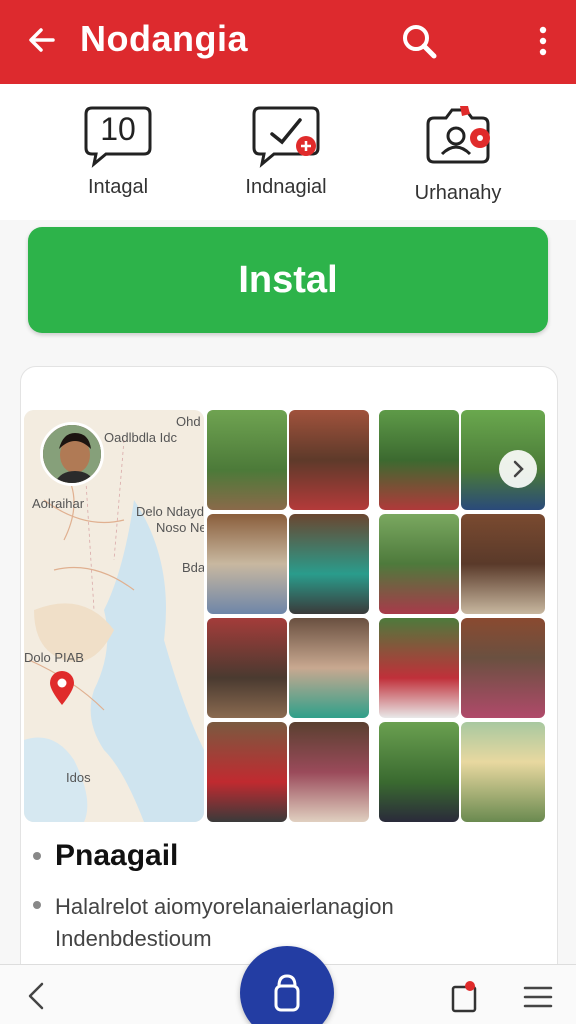  What do you see at coordinates (140, 437) in the screenshot?
I see `map-label: Oadlbdla Idc` at bounding box center [140, 437].